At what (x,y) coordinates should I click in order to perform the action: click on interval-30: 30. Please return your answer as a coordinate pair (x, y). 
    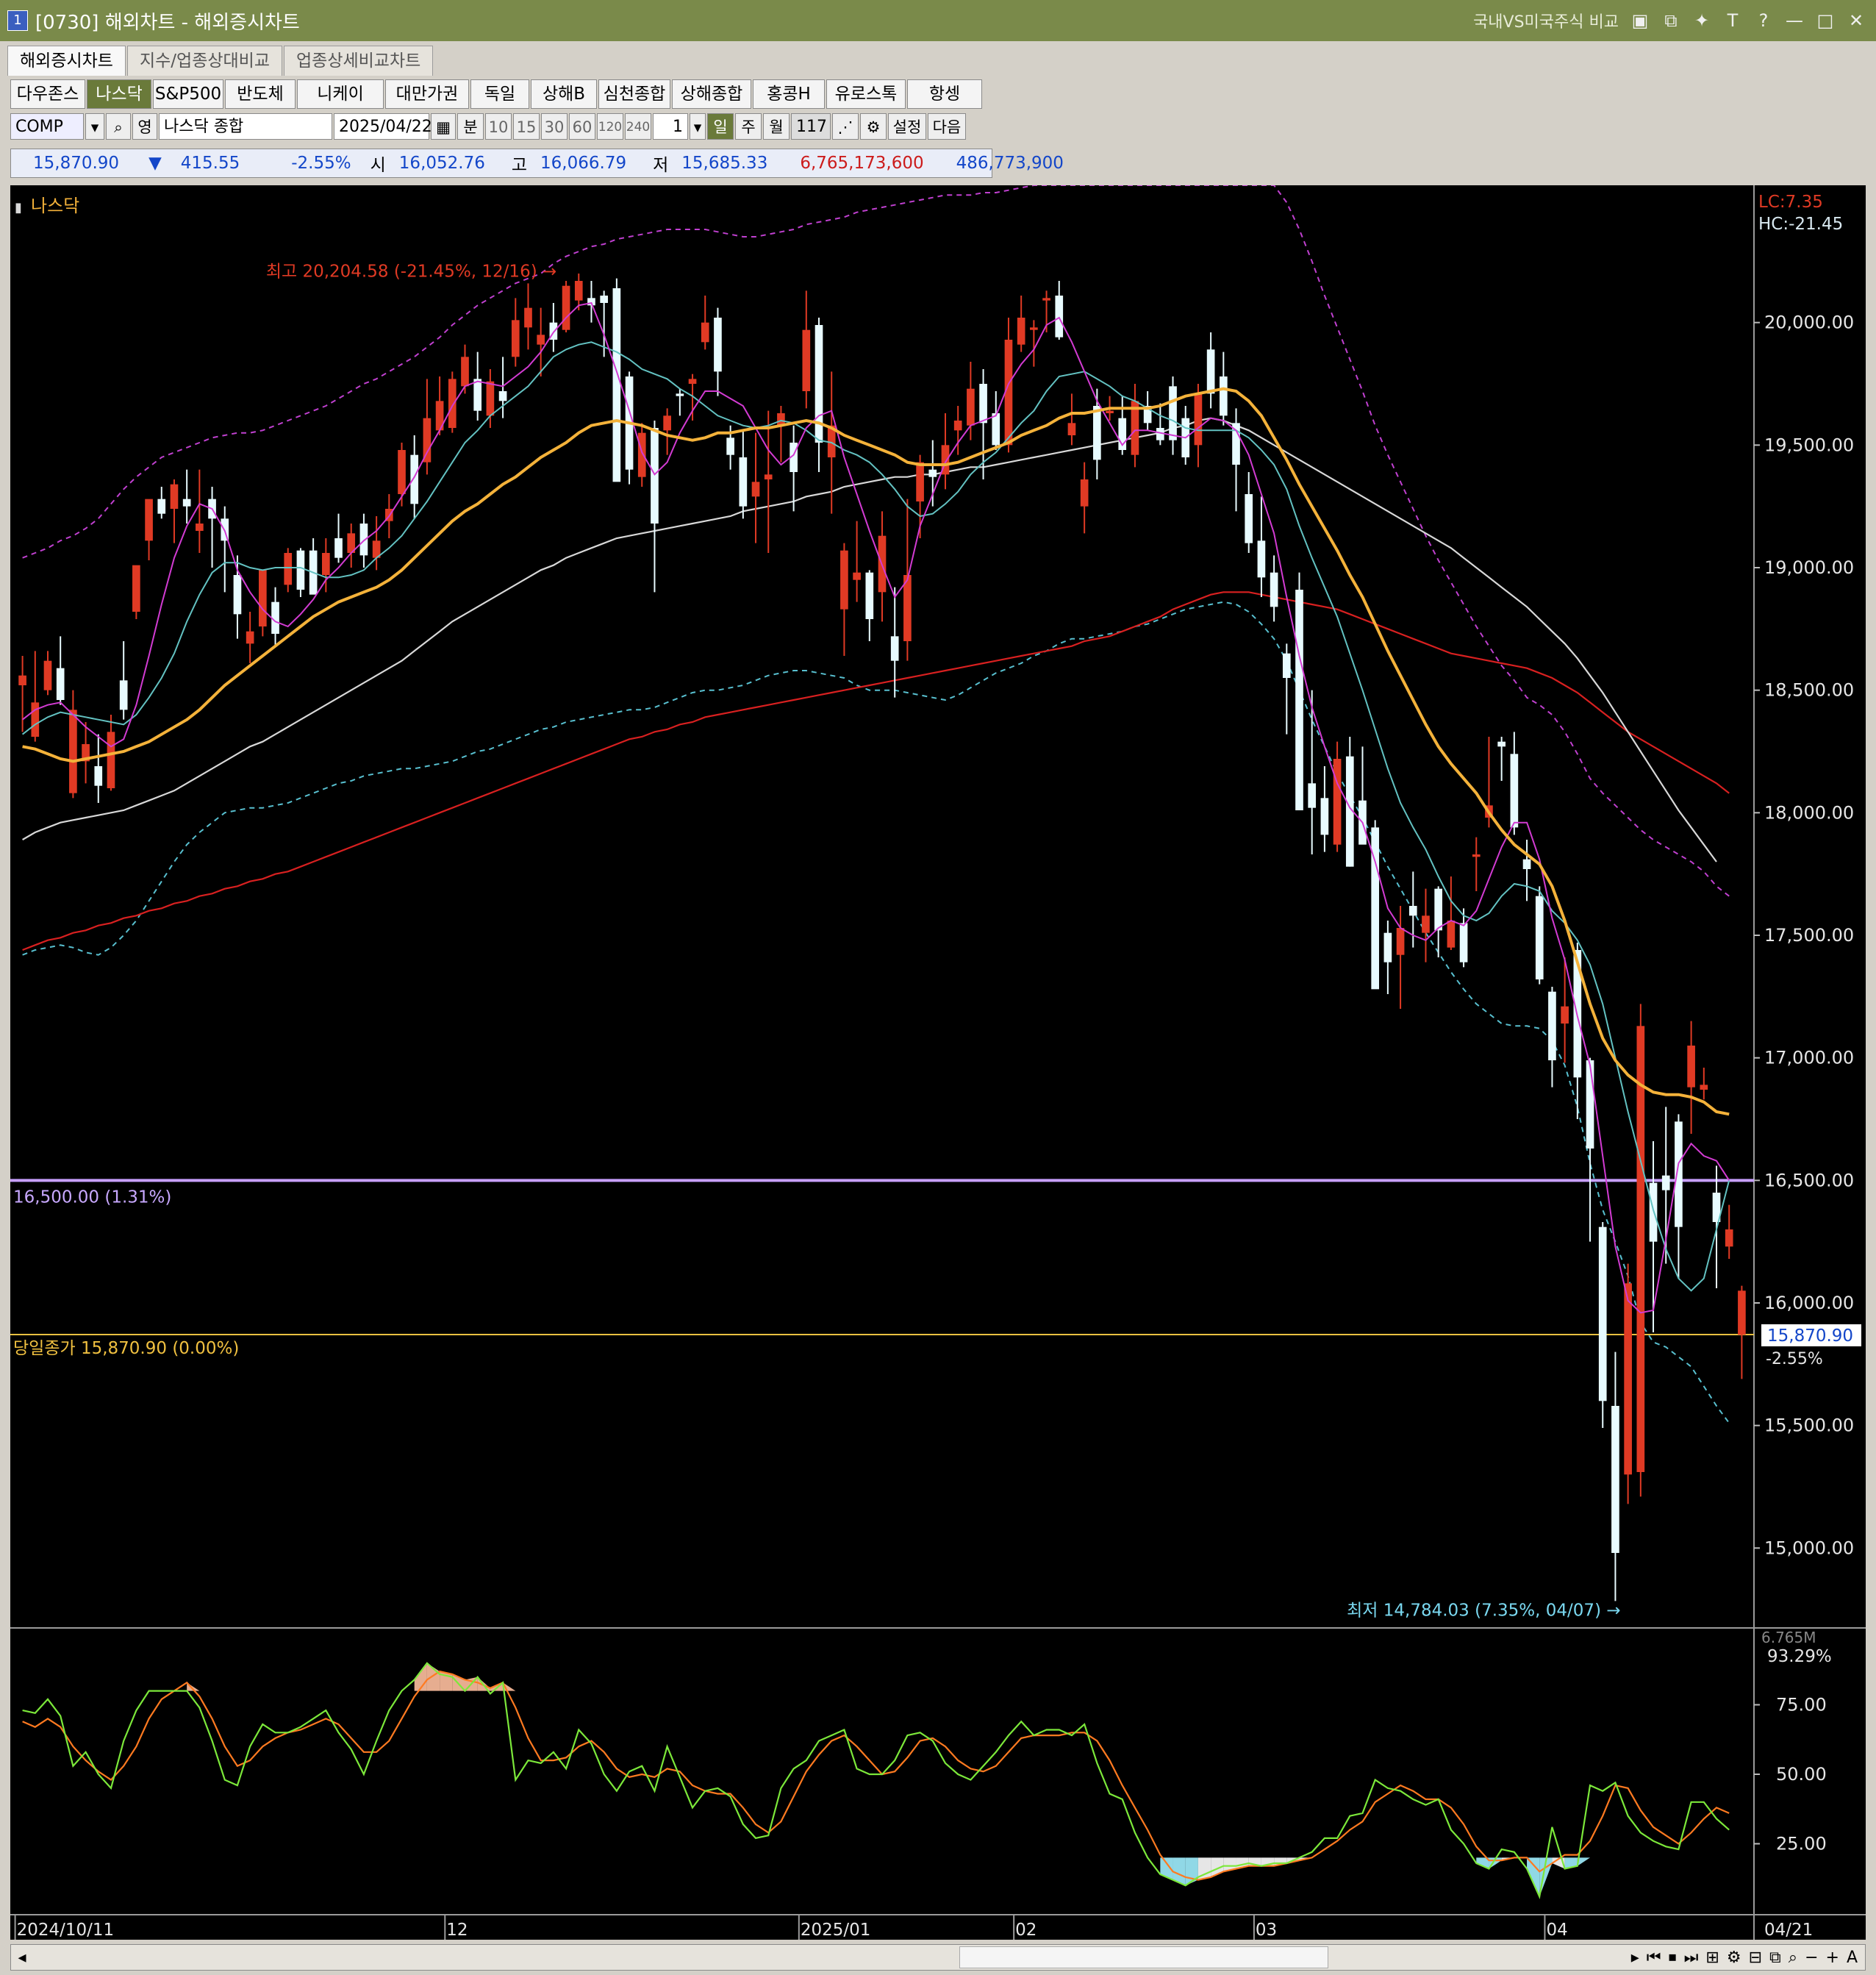
    Looking at the image, I should click on (555, 127).